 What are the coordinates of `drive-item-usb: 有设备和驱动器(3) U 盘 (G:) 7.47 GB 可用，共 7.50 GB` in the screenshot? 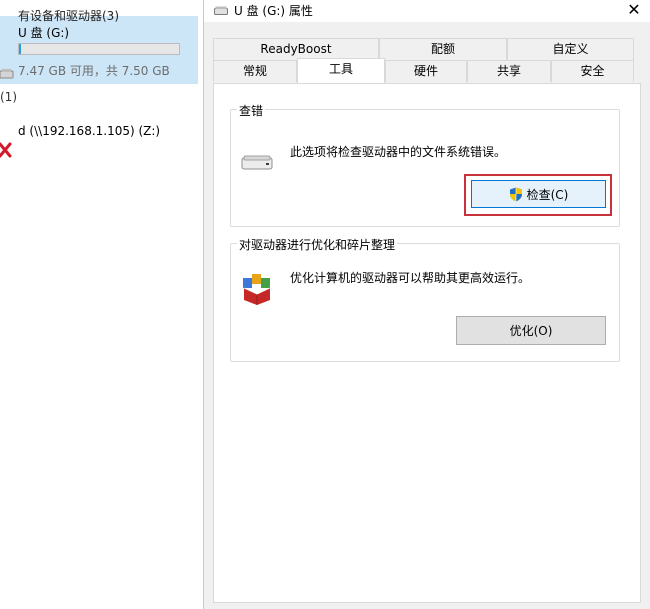 It's located at (99, 46).